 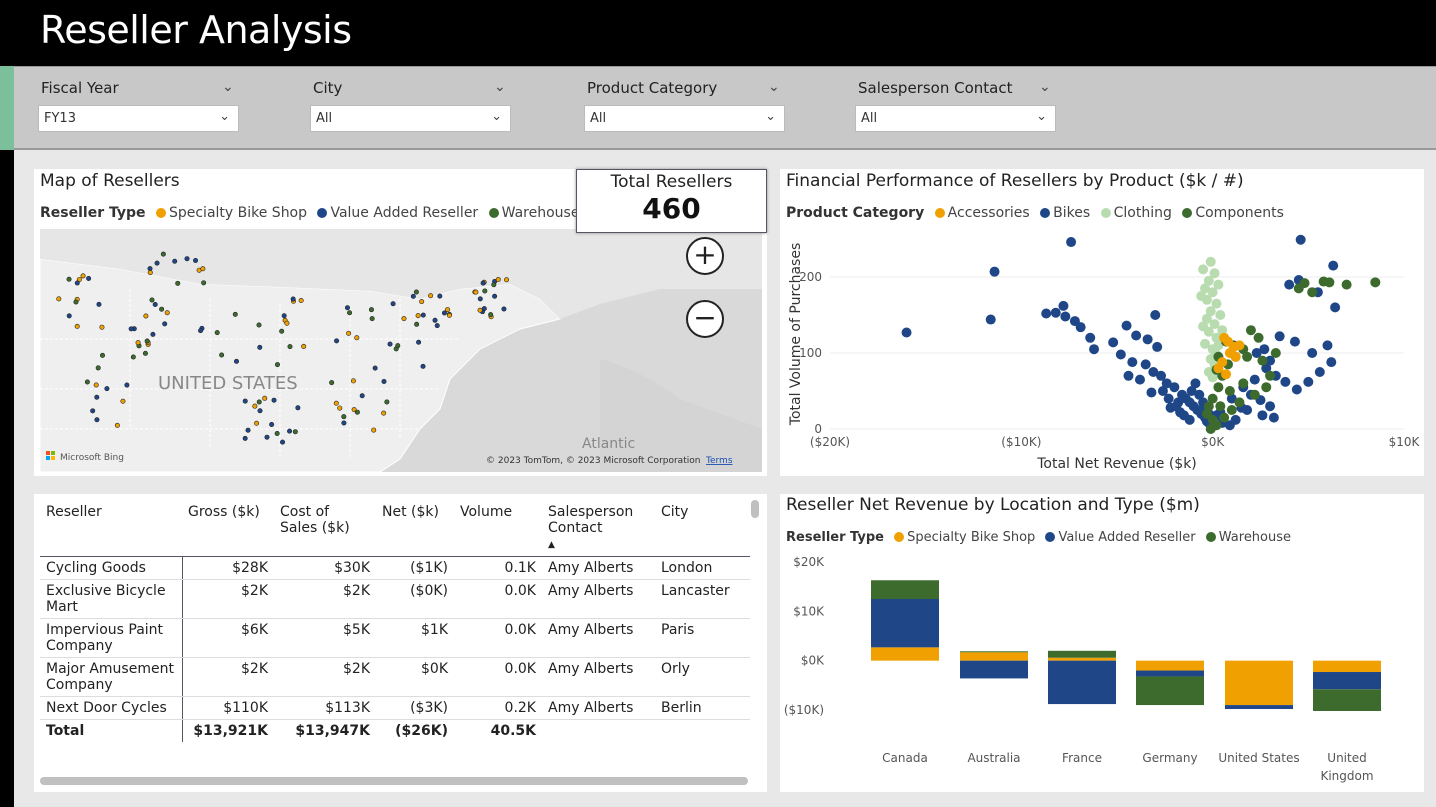 I want to click on chevron-down-icon: ⌄, so click(x=228, y=87).